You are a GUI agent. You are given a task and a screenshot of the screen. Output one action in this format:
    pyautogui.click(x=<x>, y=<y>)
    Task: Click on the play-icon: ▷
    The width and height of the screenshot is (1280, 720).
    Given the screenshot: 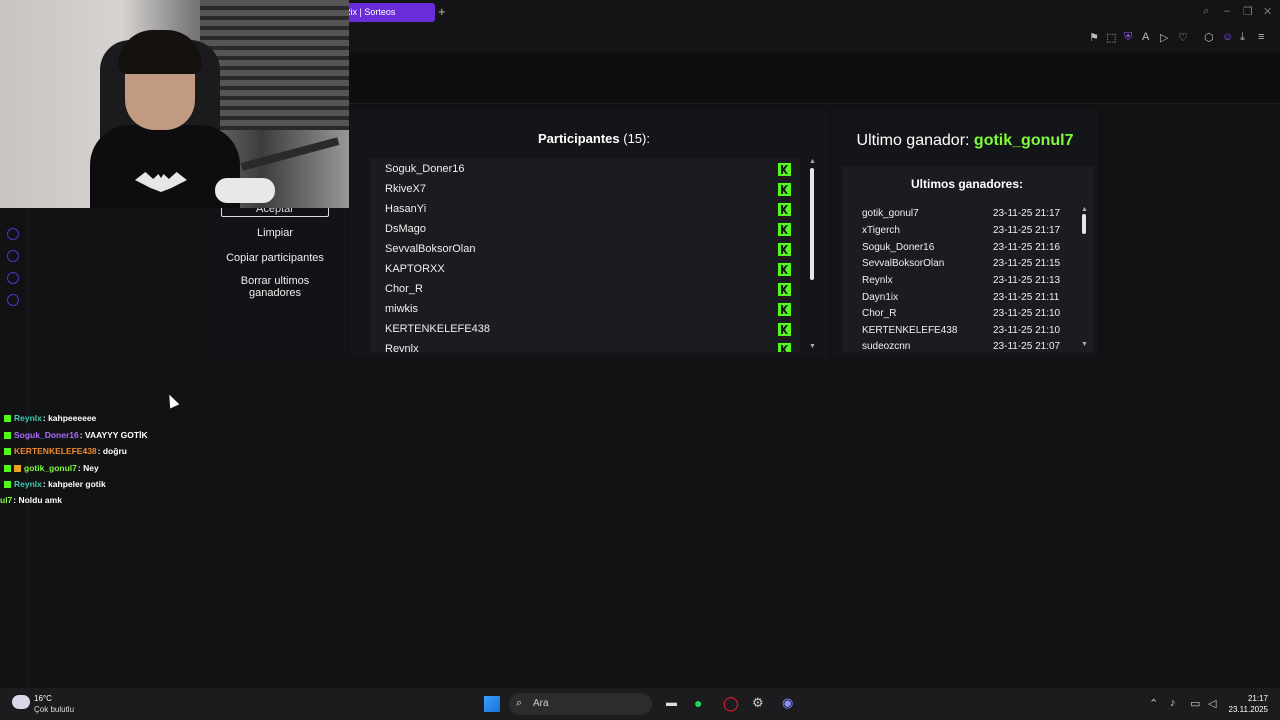 What is the action you would take?
    pyautogui.click(x=1164, y=37)
    